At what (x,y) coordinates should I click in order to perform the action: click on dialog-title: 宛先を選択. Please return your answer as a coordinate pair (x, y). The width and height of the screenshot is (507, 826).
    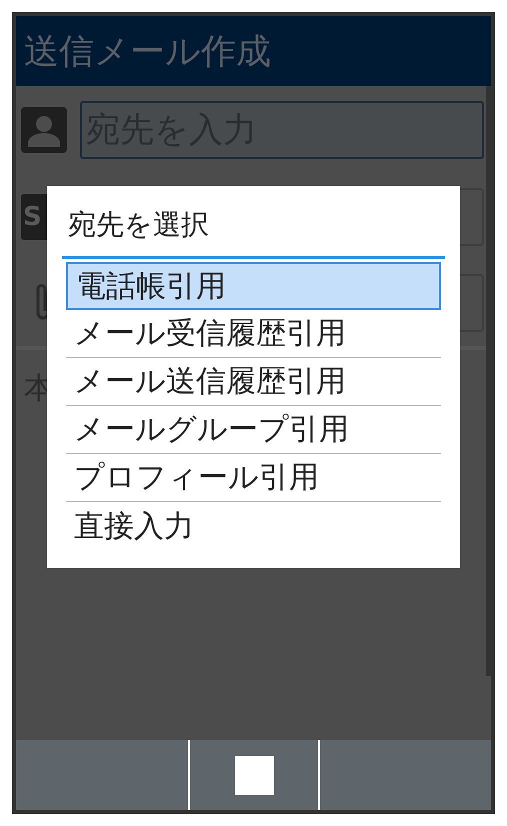
    Looking at the image, I should click on (138, 225).